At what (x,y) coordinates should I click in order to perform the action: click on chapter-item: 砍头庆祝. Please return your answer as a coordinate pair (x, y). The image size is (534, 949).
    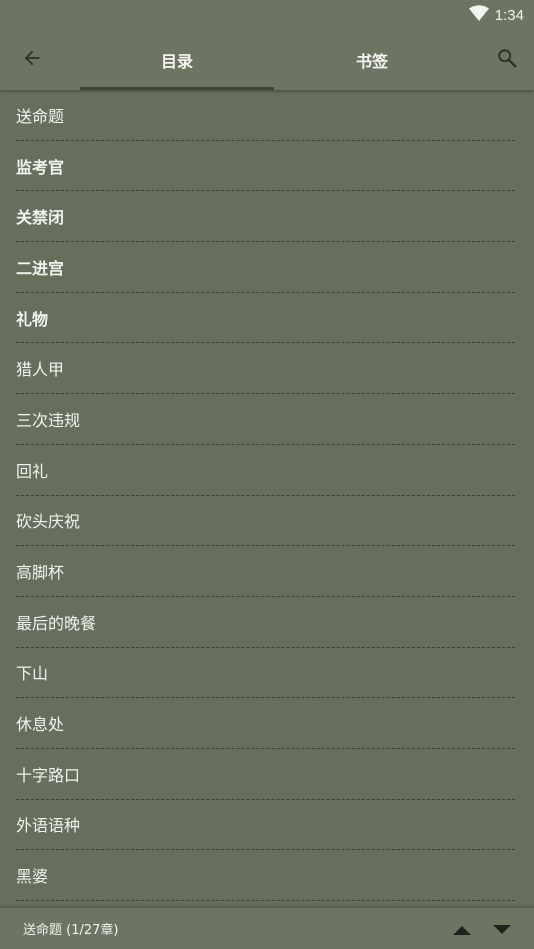
    Looking at the image, I should click on (265, 521).